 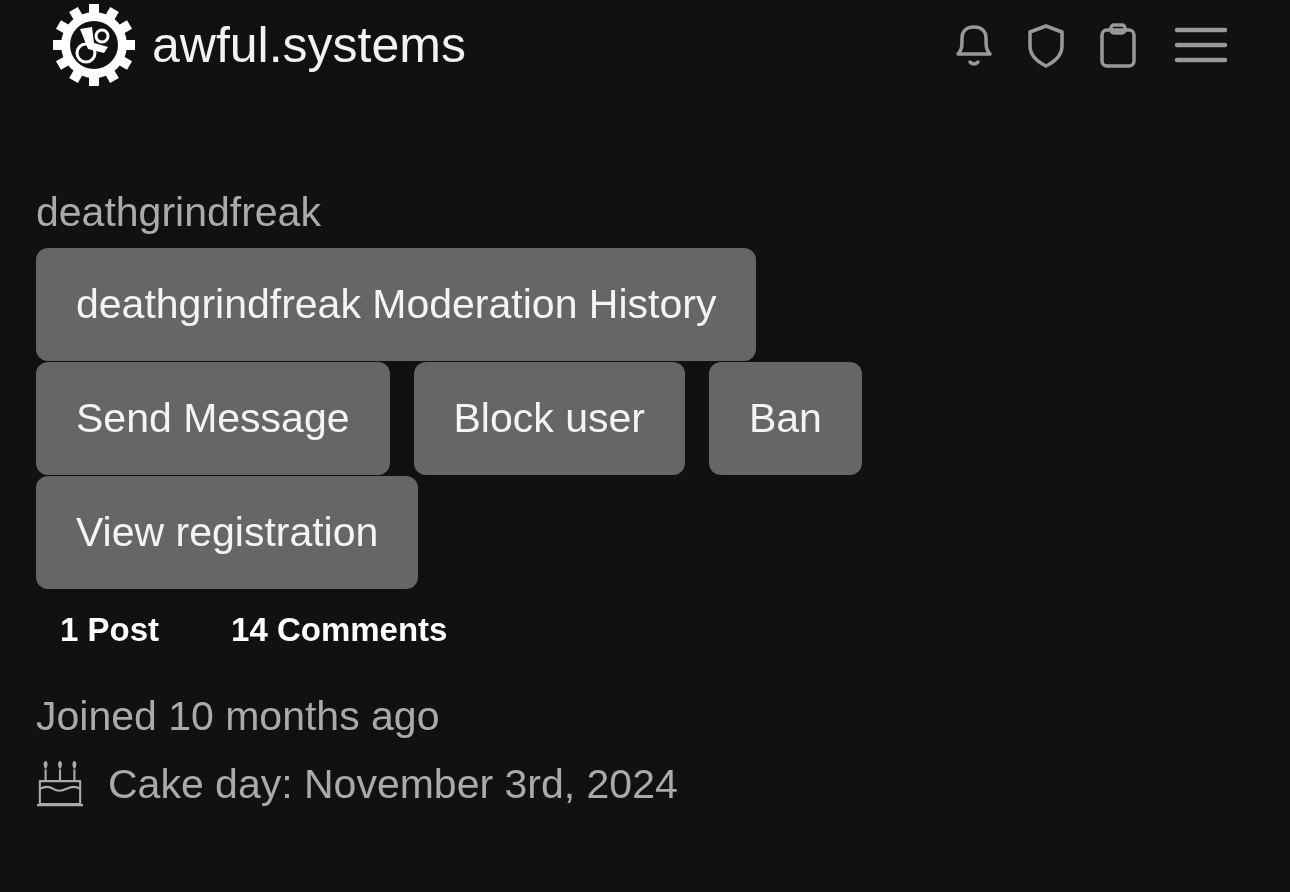 What do you see at coordinates (1201, 45) in the screenshot?
I see `menu-icon` at bounding box center [1201, 45].